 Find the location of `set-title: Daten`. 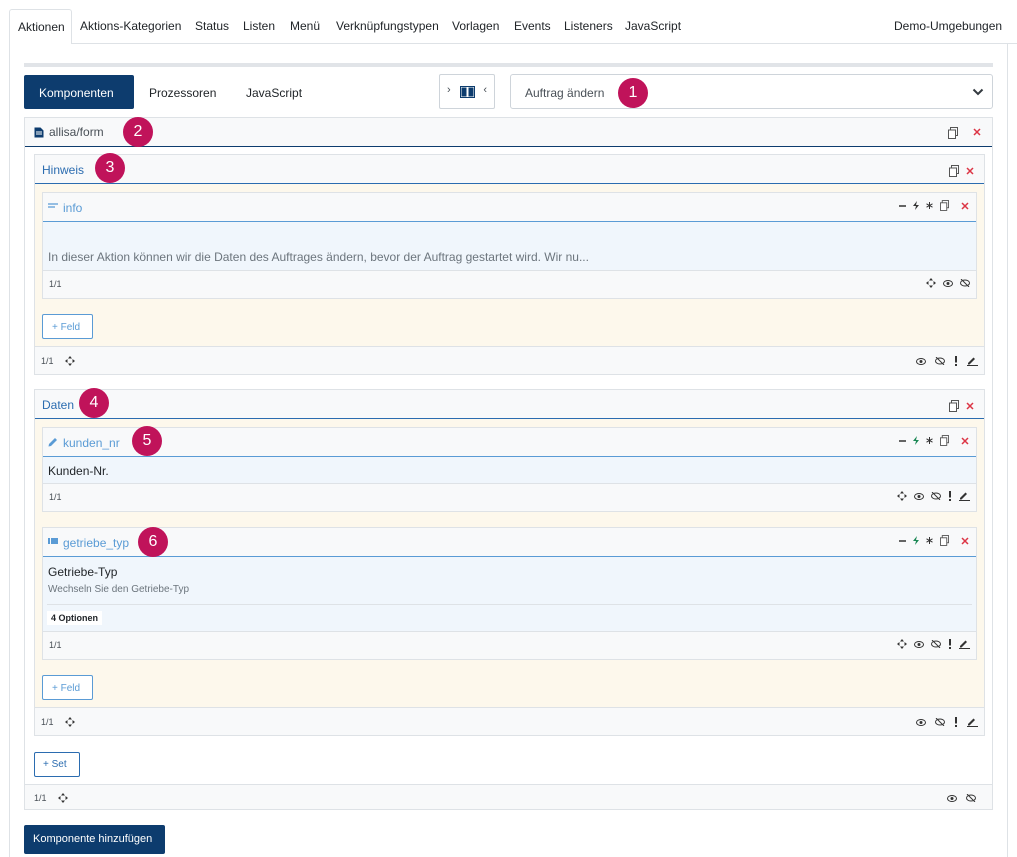

set-title: Daten is located at coordinates (58, 405).